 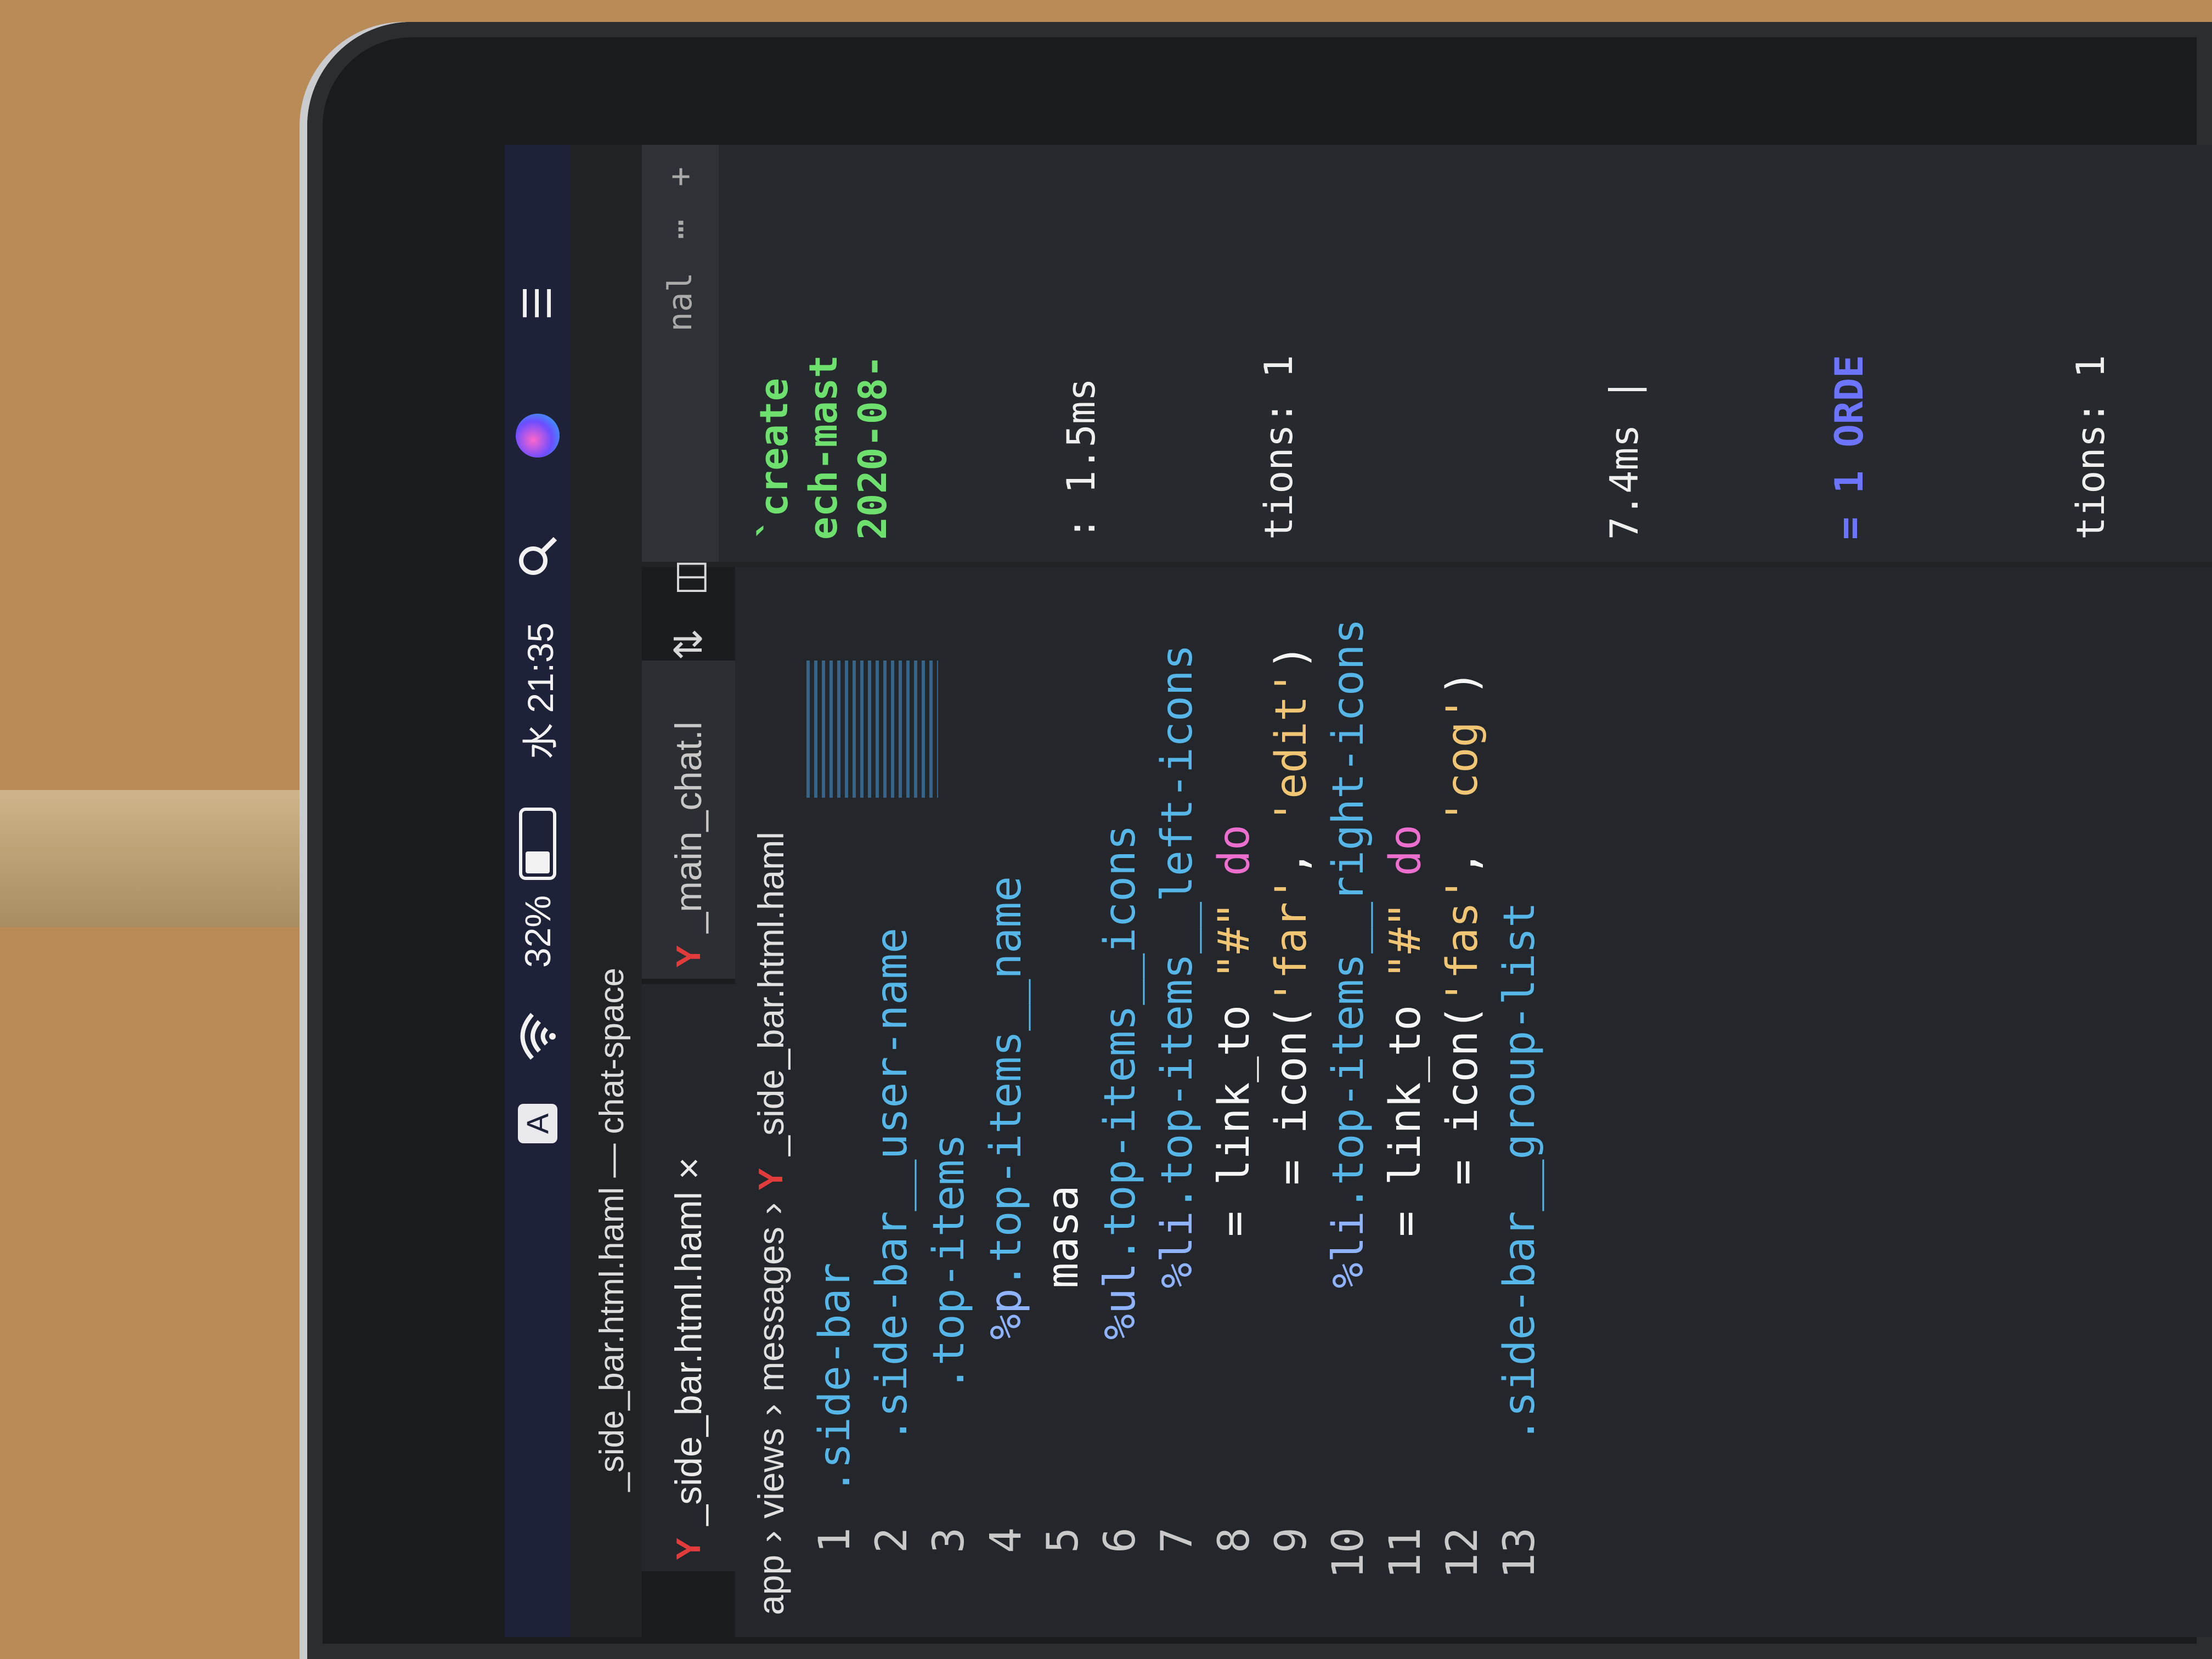 I want to click on macos-menubar: A 32% 水 21:35 ☰, so click(x=538, y=891).